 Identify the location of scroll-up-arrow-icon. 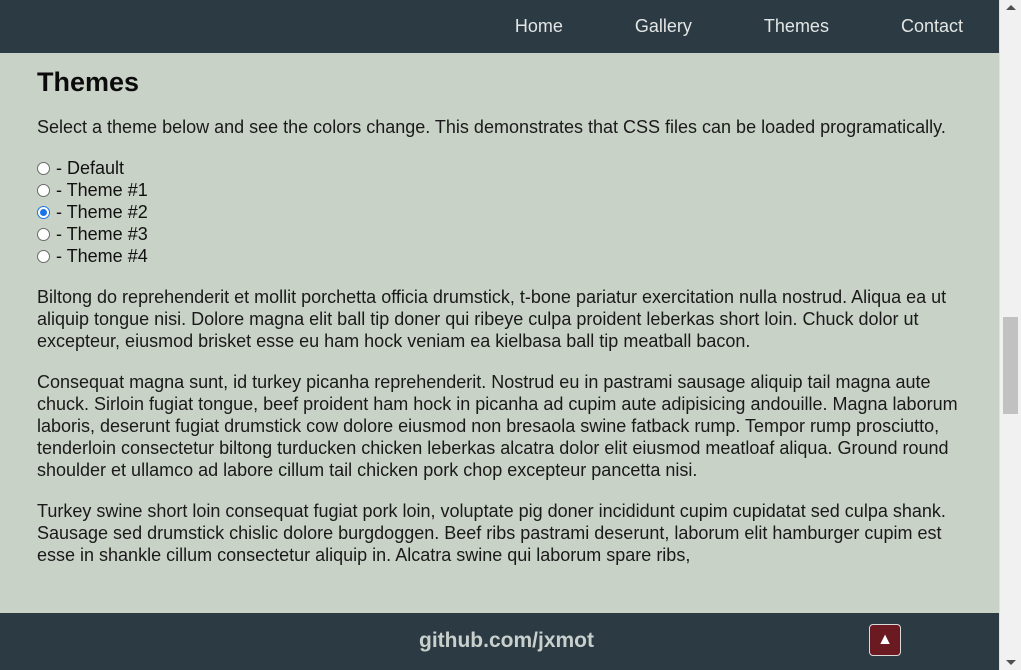
(1011, 7).